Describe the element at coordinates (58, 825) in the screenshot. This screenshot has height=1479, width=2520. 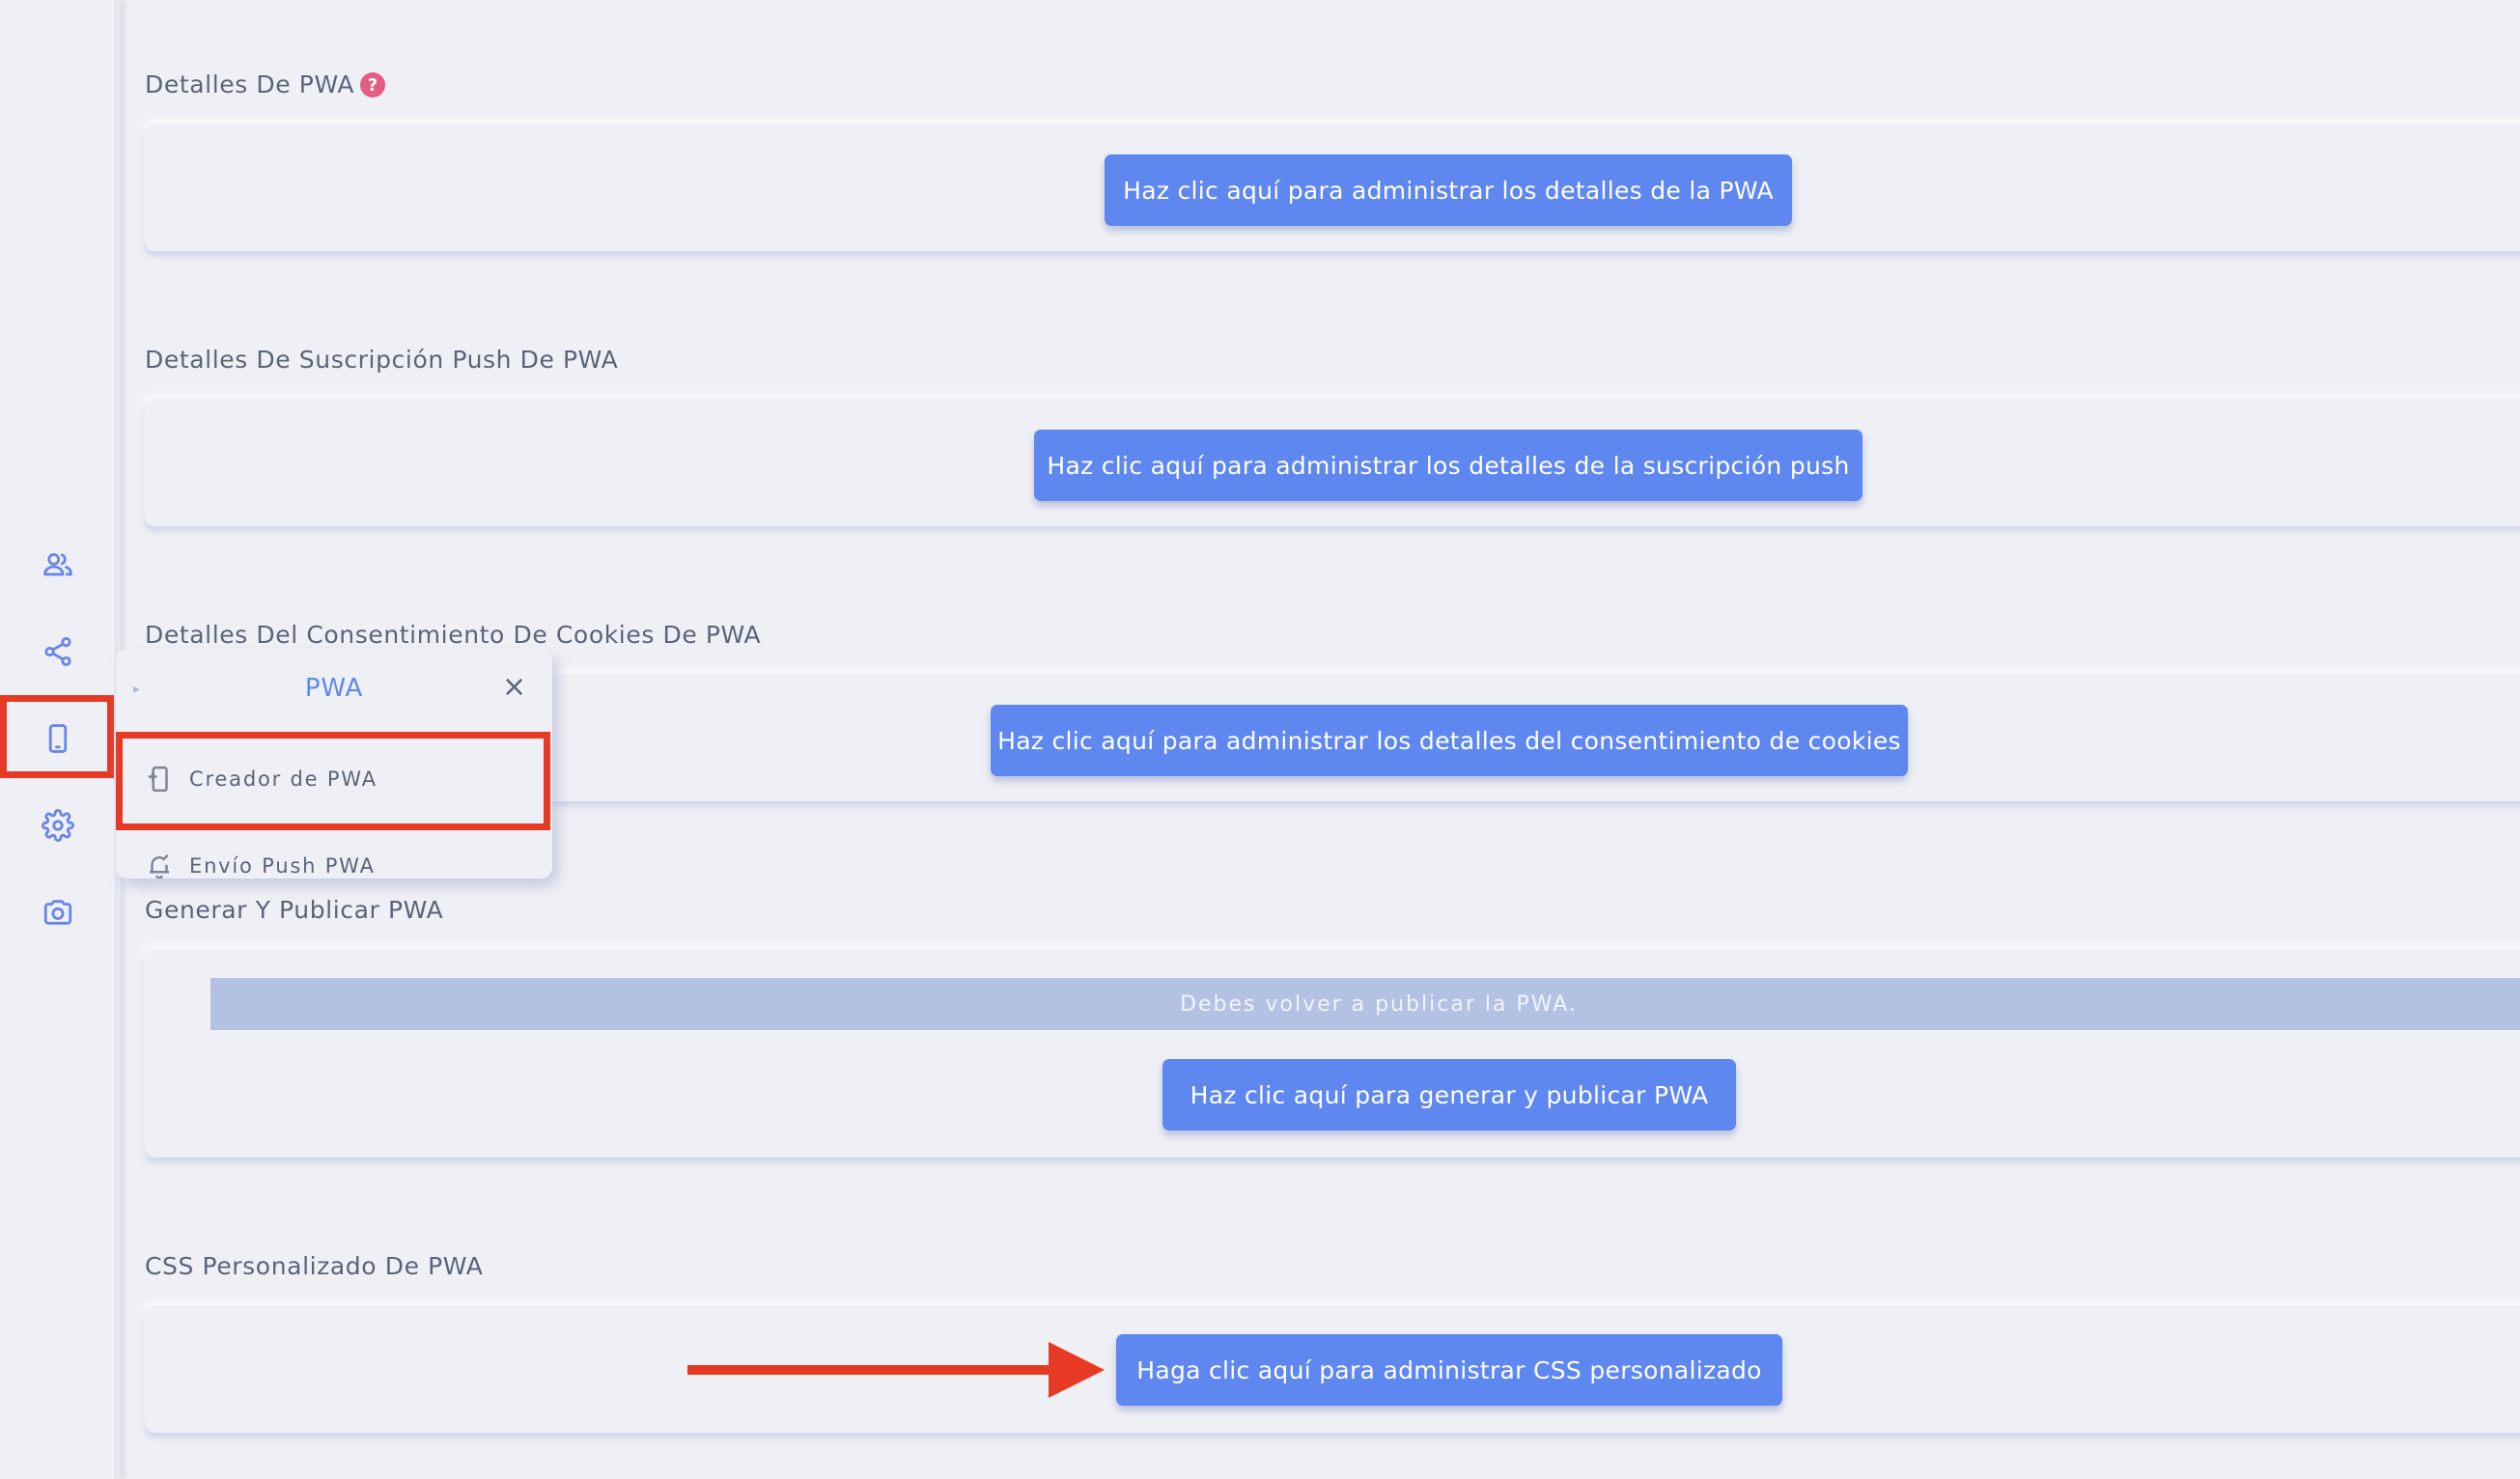
I see `gear-icon` at that location.